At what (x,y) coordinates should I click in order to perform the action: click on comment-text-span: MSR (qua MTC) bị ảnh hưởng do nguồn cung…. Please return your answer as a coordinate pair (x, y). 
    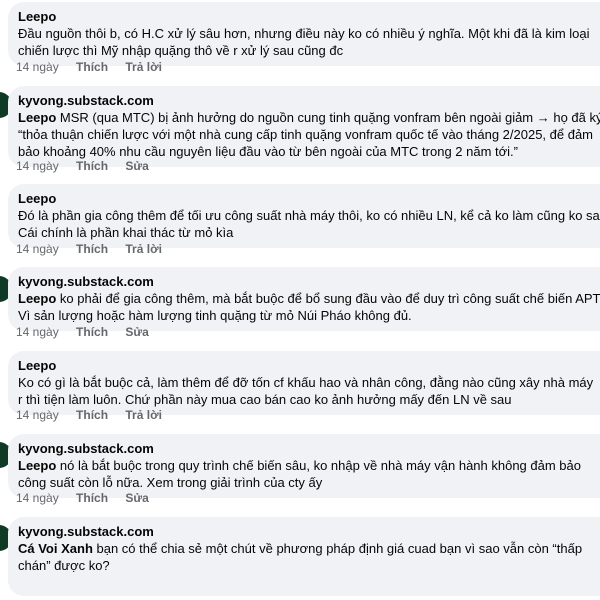
    Looking at the image, I should click on (328, 117).